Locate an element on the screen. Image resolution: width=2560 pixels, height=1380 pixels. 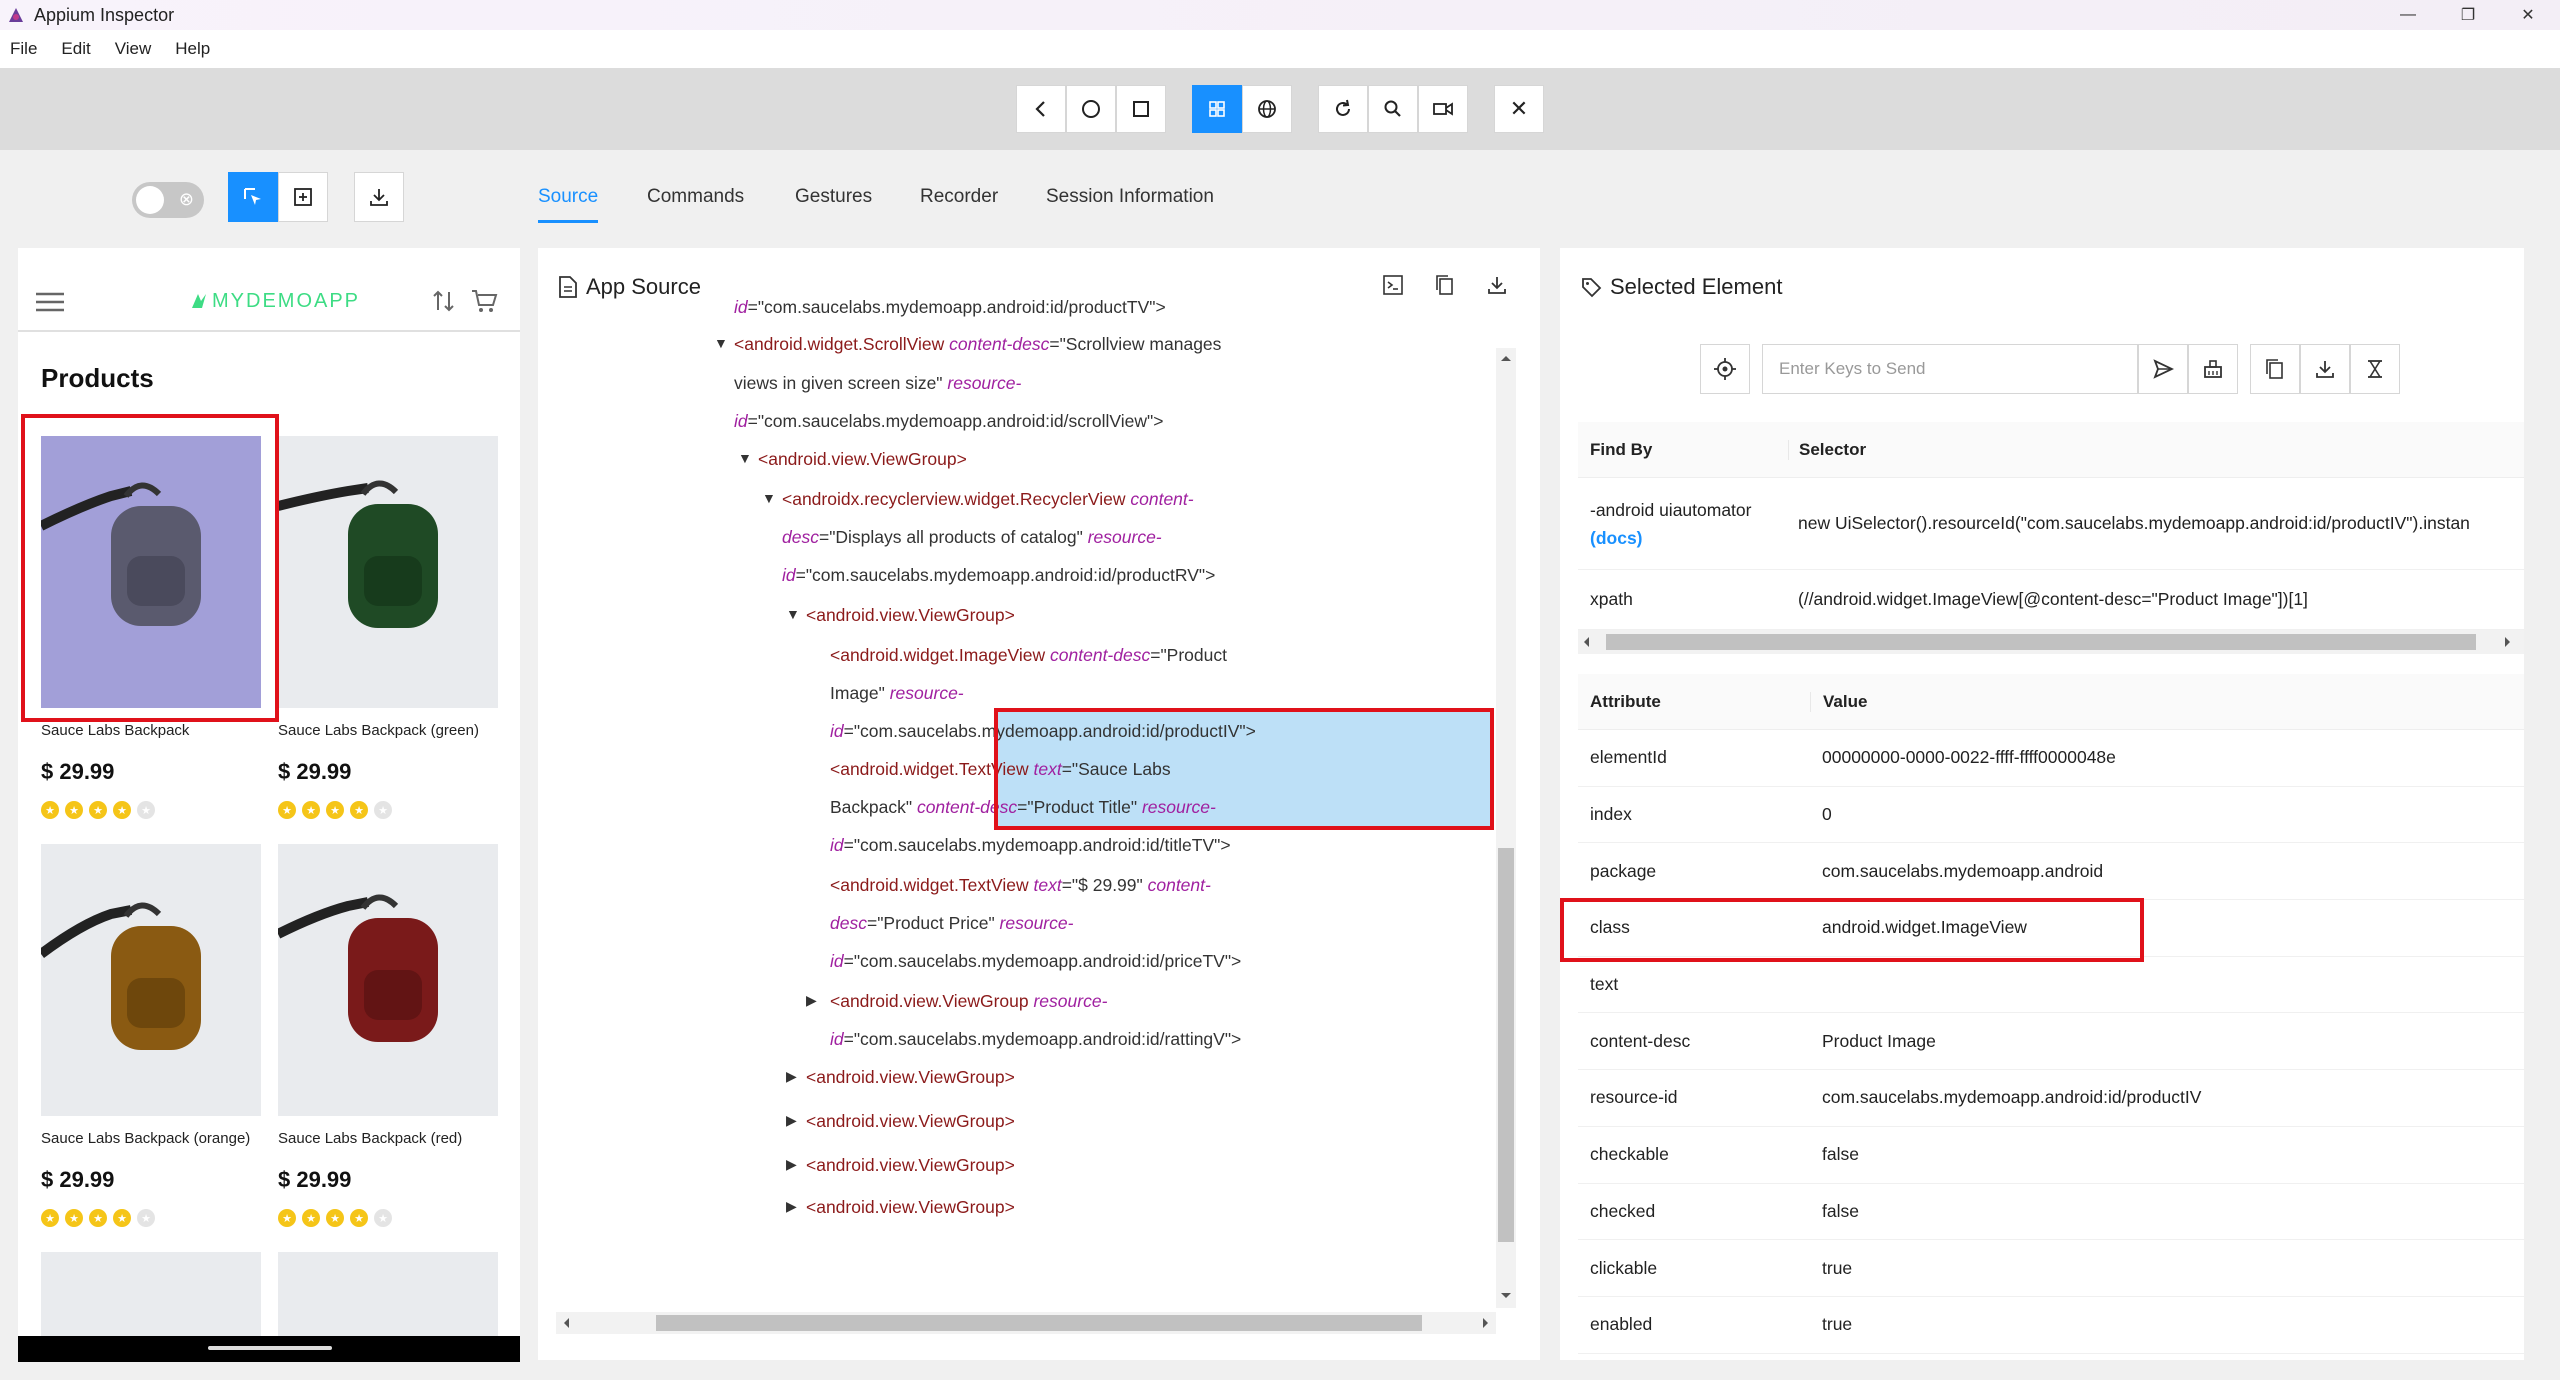
locator-scroll-thumb is located at coordinates (2041, 642).